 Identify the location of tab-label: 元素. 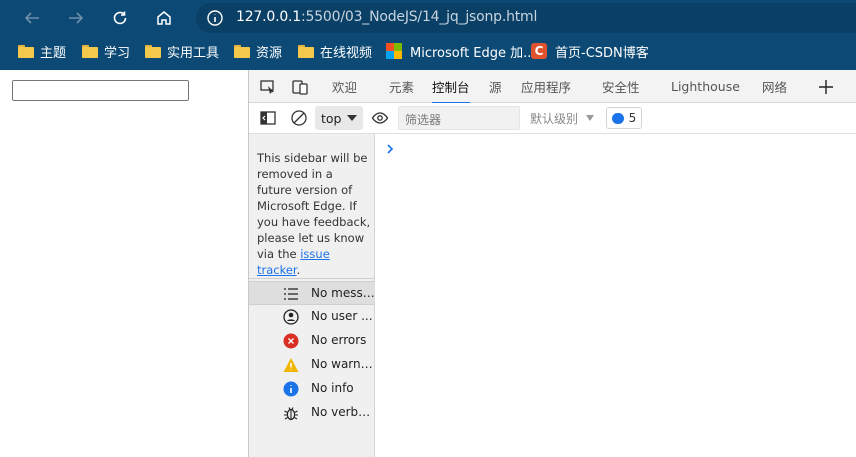
(402, 87).